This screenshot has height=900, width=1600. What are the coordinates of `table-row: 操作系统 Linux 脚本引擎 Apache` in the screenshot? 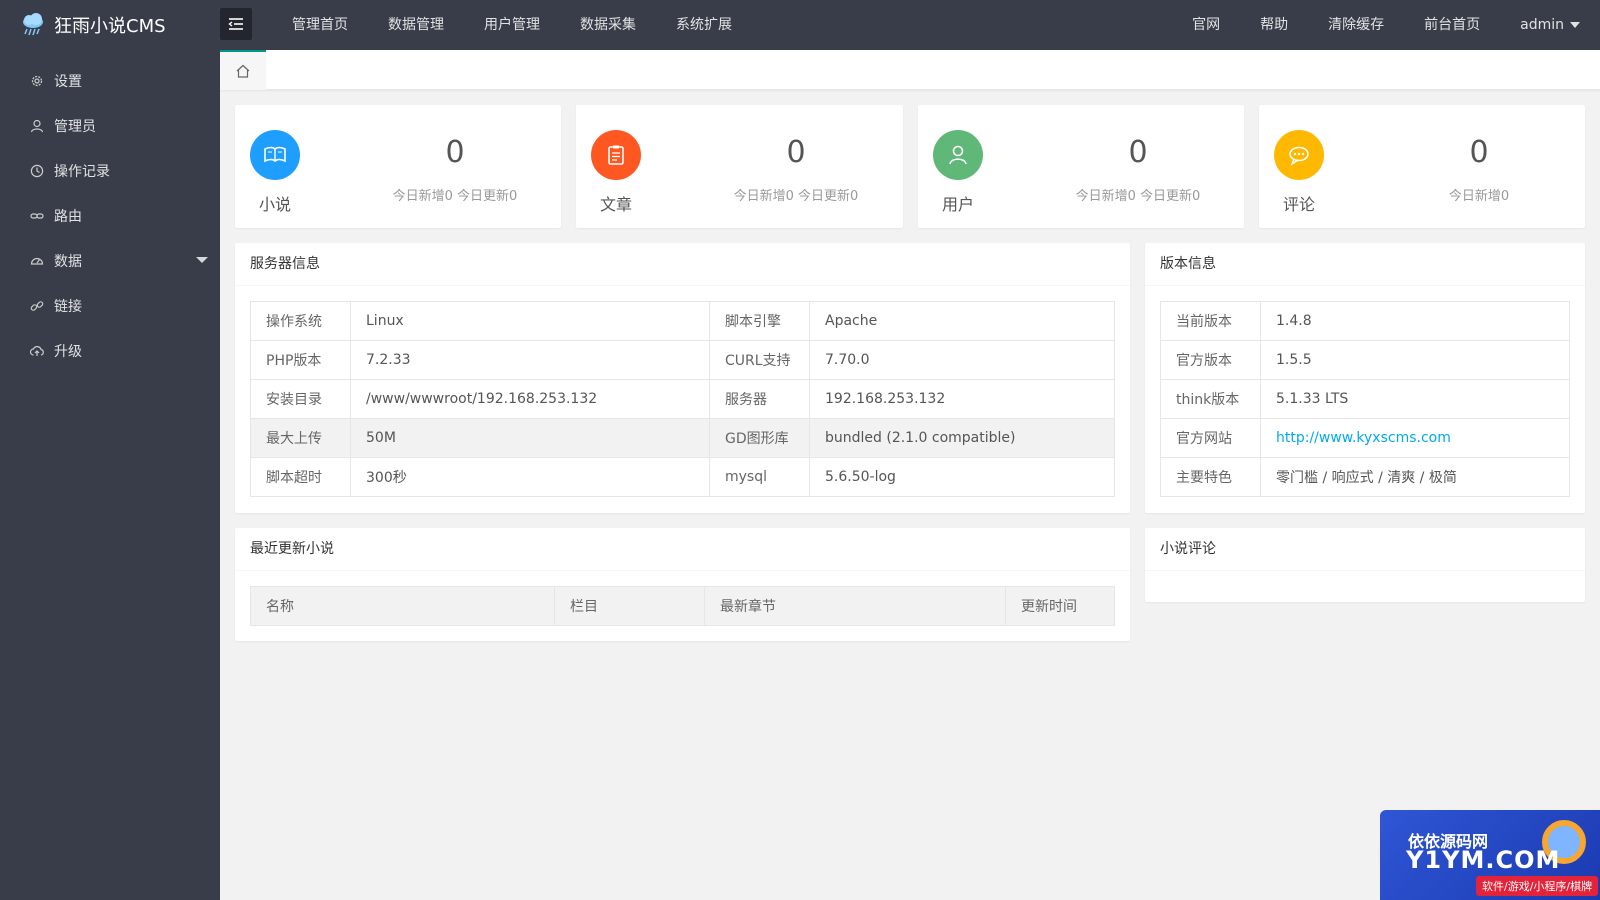 It's located at (682, 321).